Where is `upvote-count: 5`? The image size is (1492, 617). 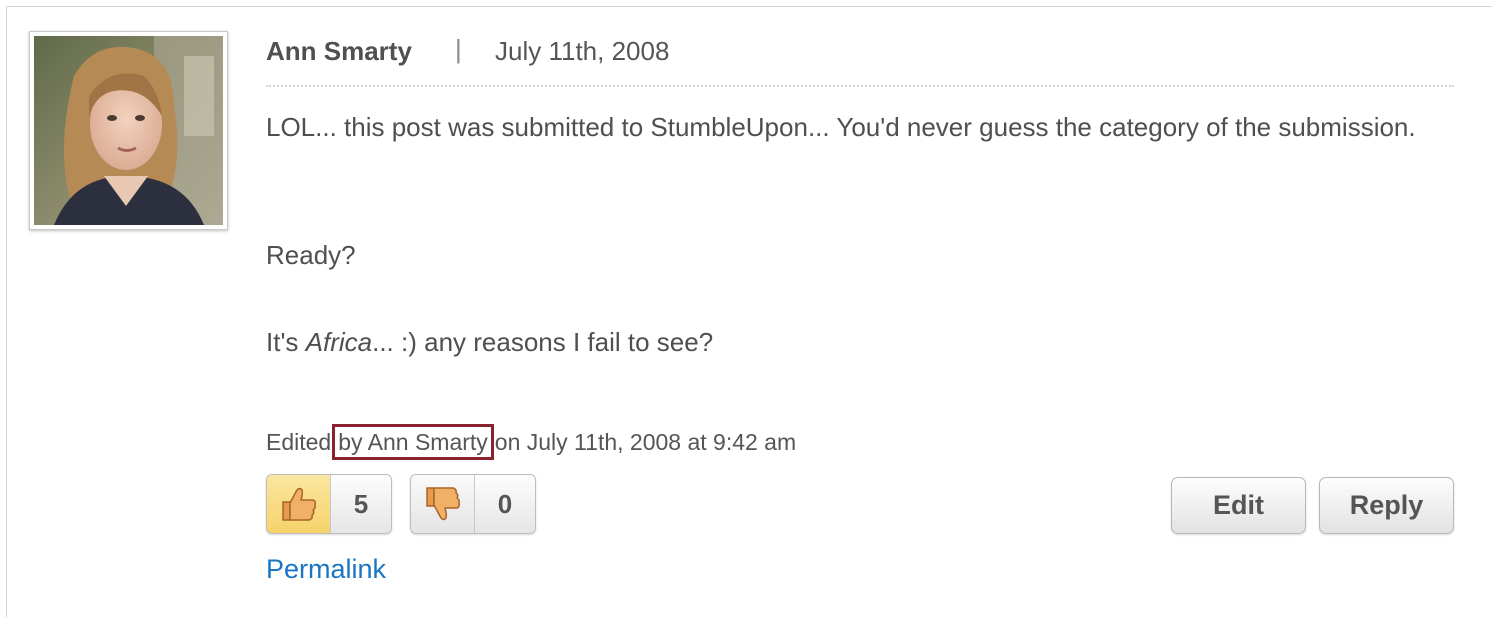 upvote-count: 5 is located at coordinates (361, 504).